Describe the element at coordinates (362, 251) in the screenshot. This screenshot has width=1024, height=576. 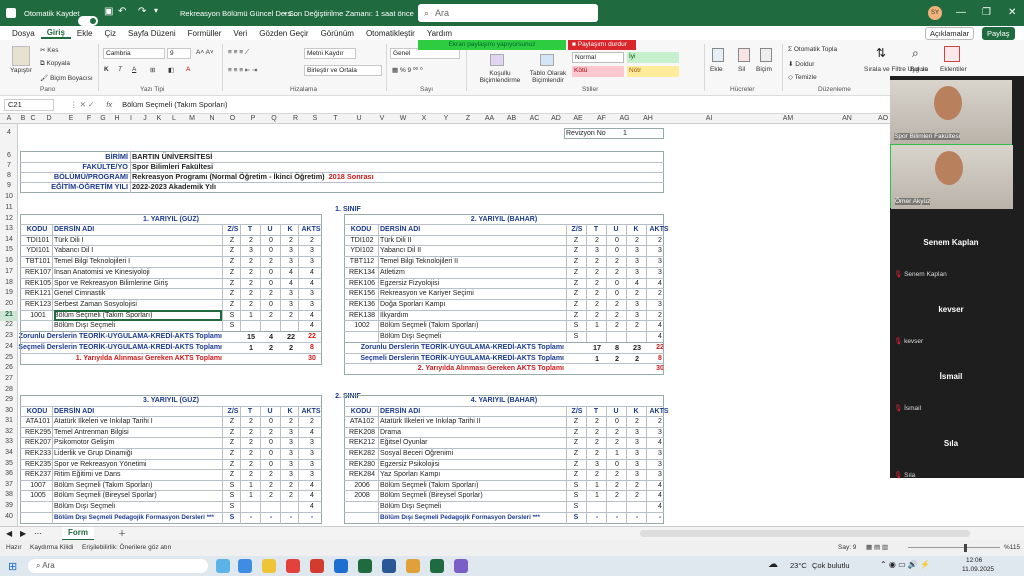
I see `table-cell-code: YDİ102` at that location.